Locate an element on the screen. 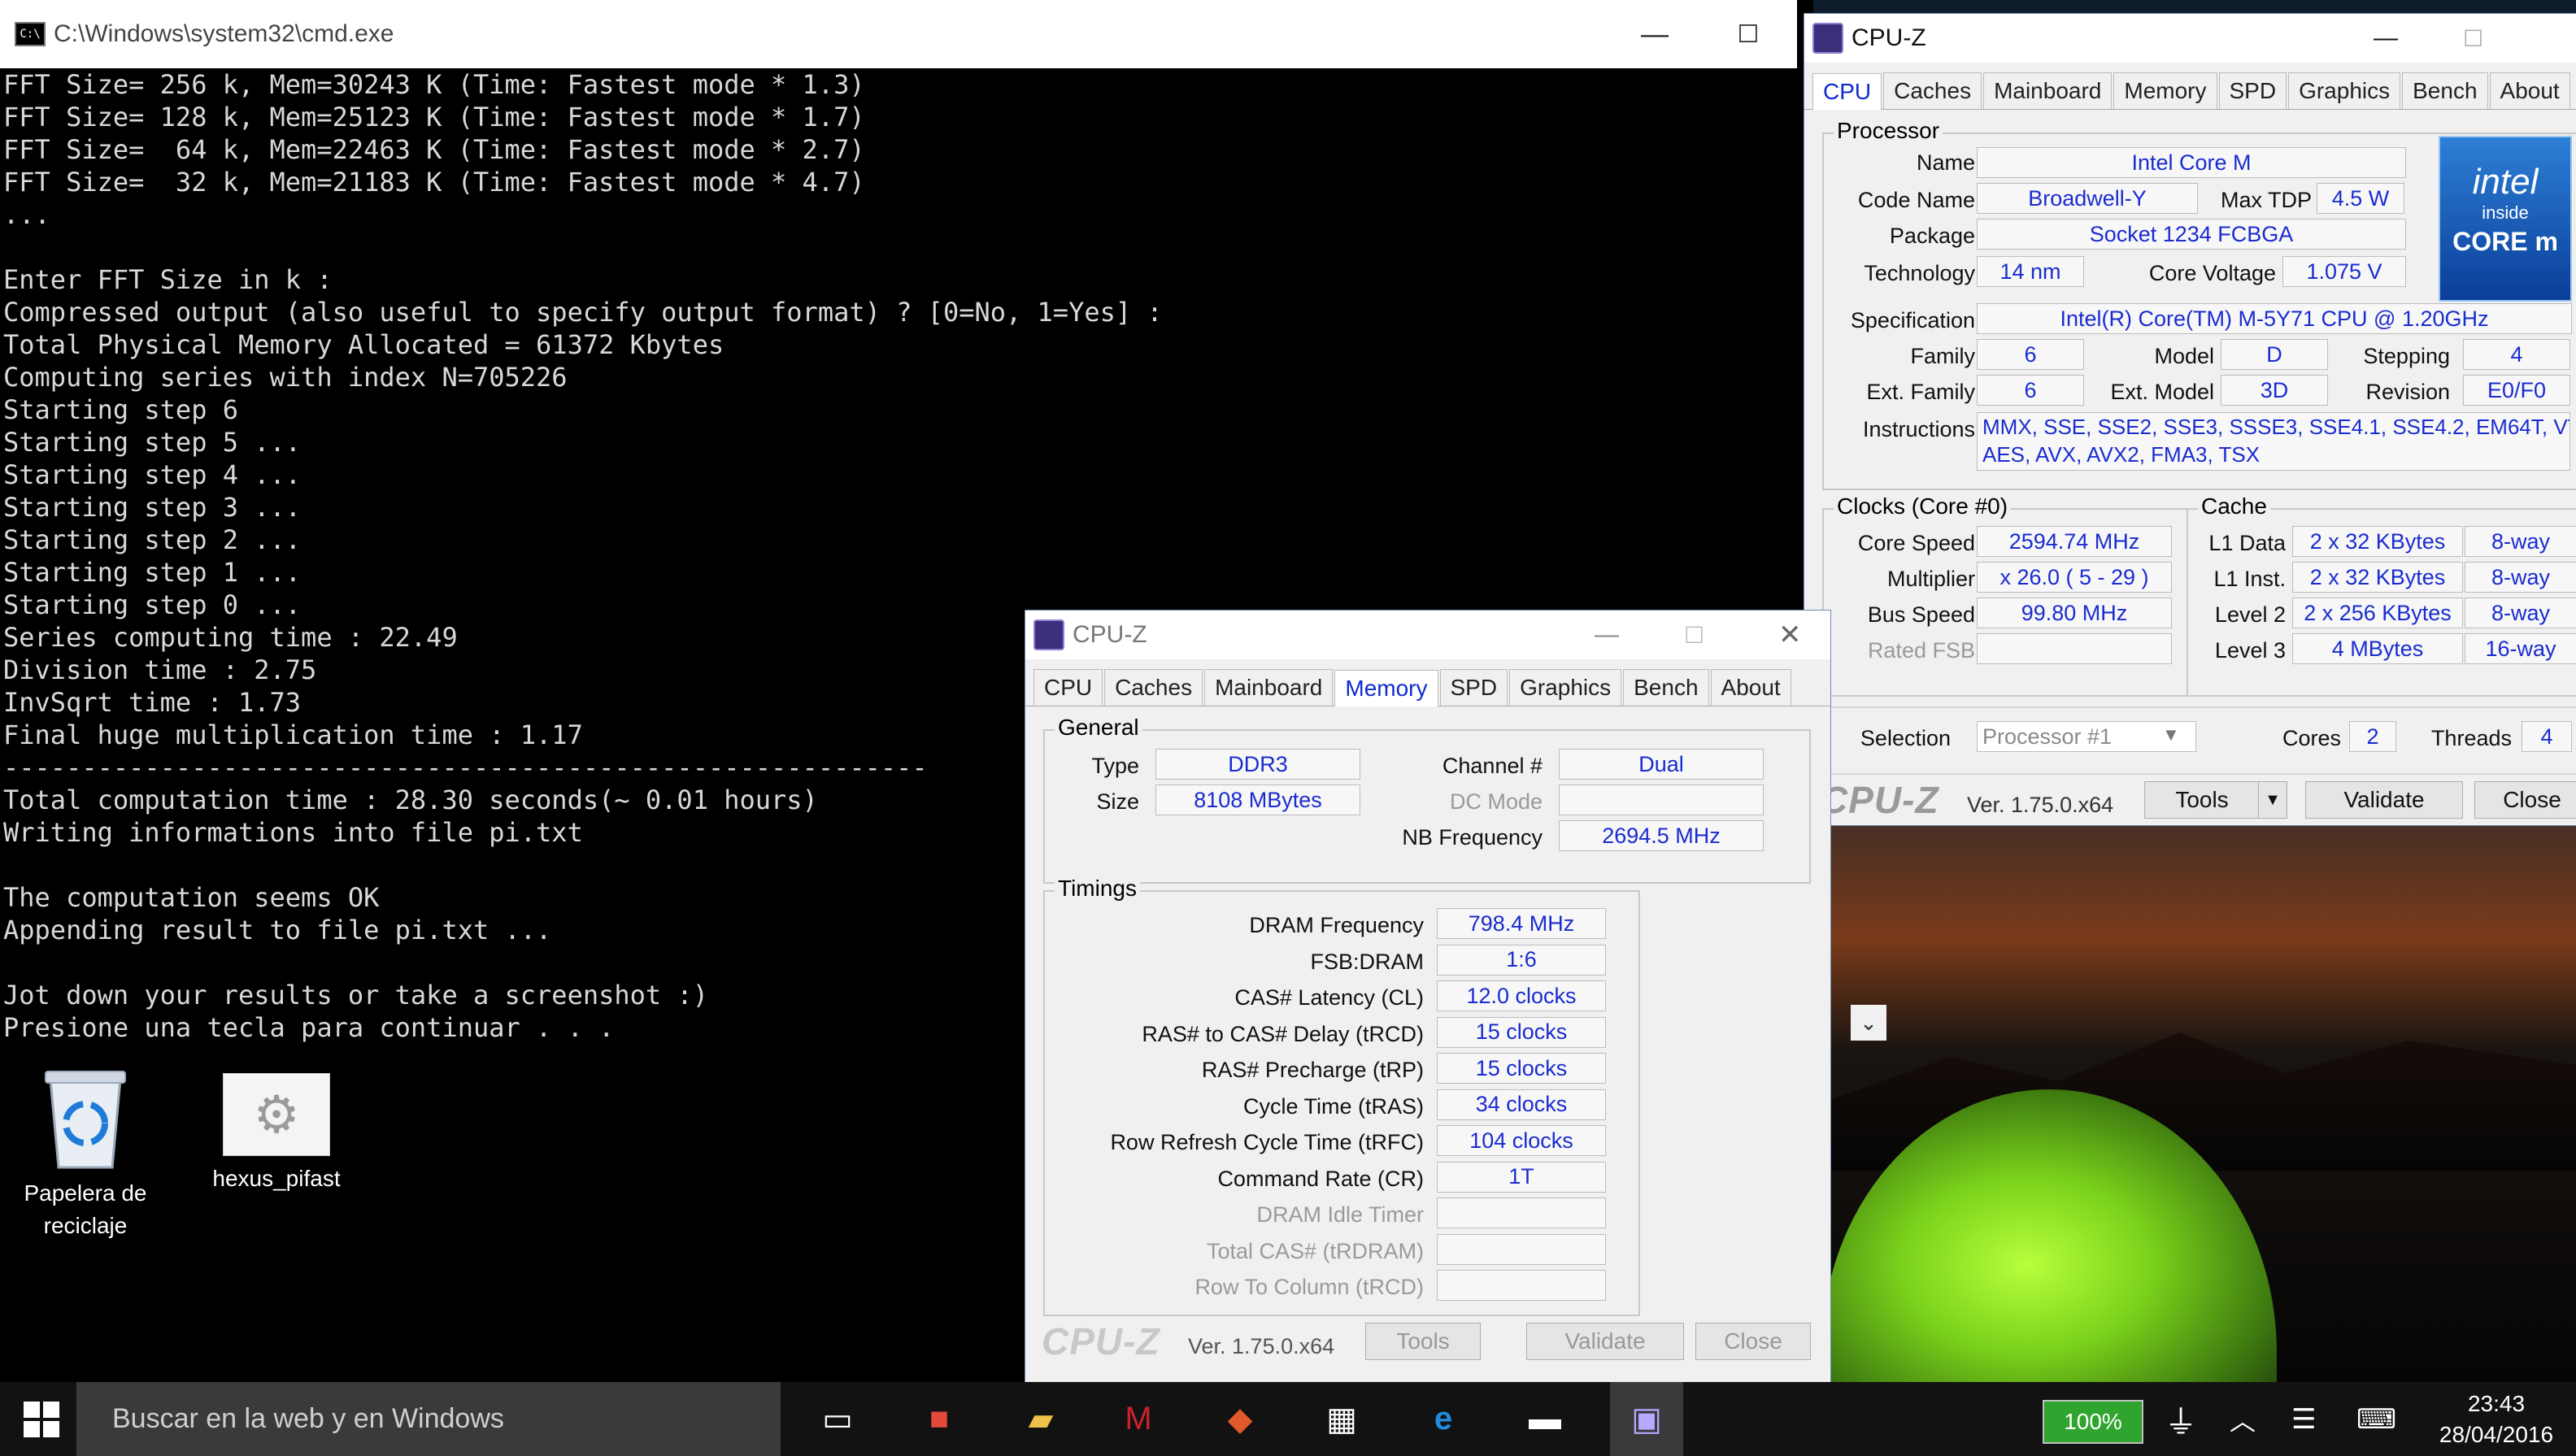 The height and width of the screenshot is (1456, 2576). tools-button: Tools is located at coordinates (2202, 800).